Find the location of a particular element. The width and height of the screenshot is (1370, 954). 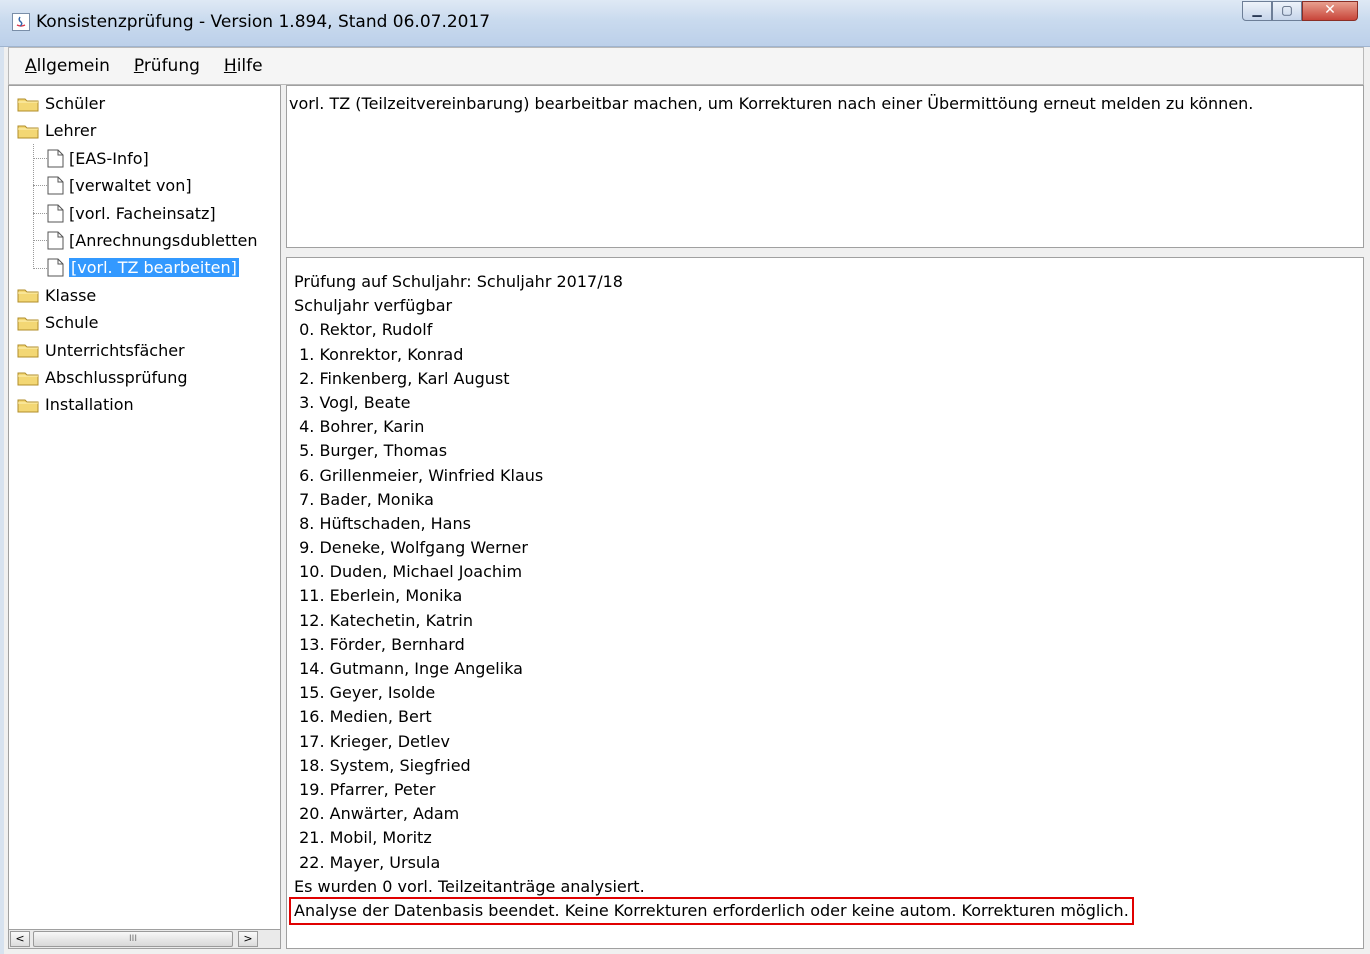

chevron-right-icon: > is located at coordinates (248, 938).